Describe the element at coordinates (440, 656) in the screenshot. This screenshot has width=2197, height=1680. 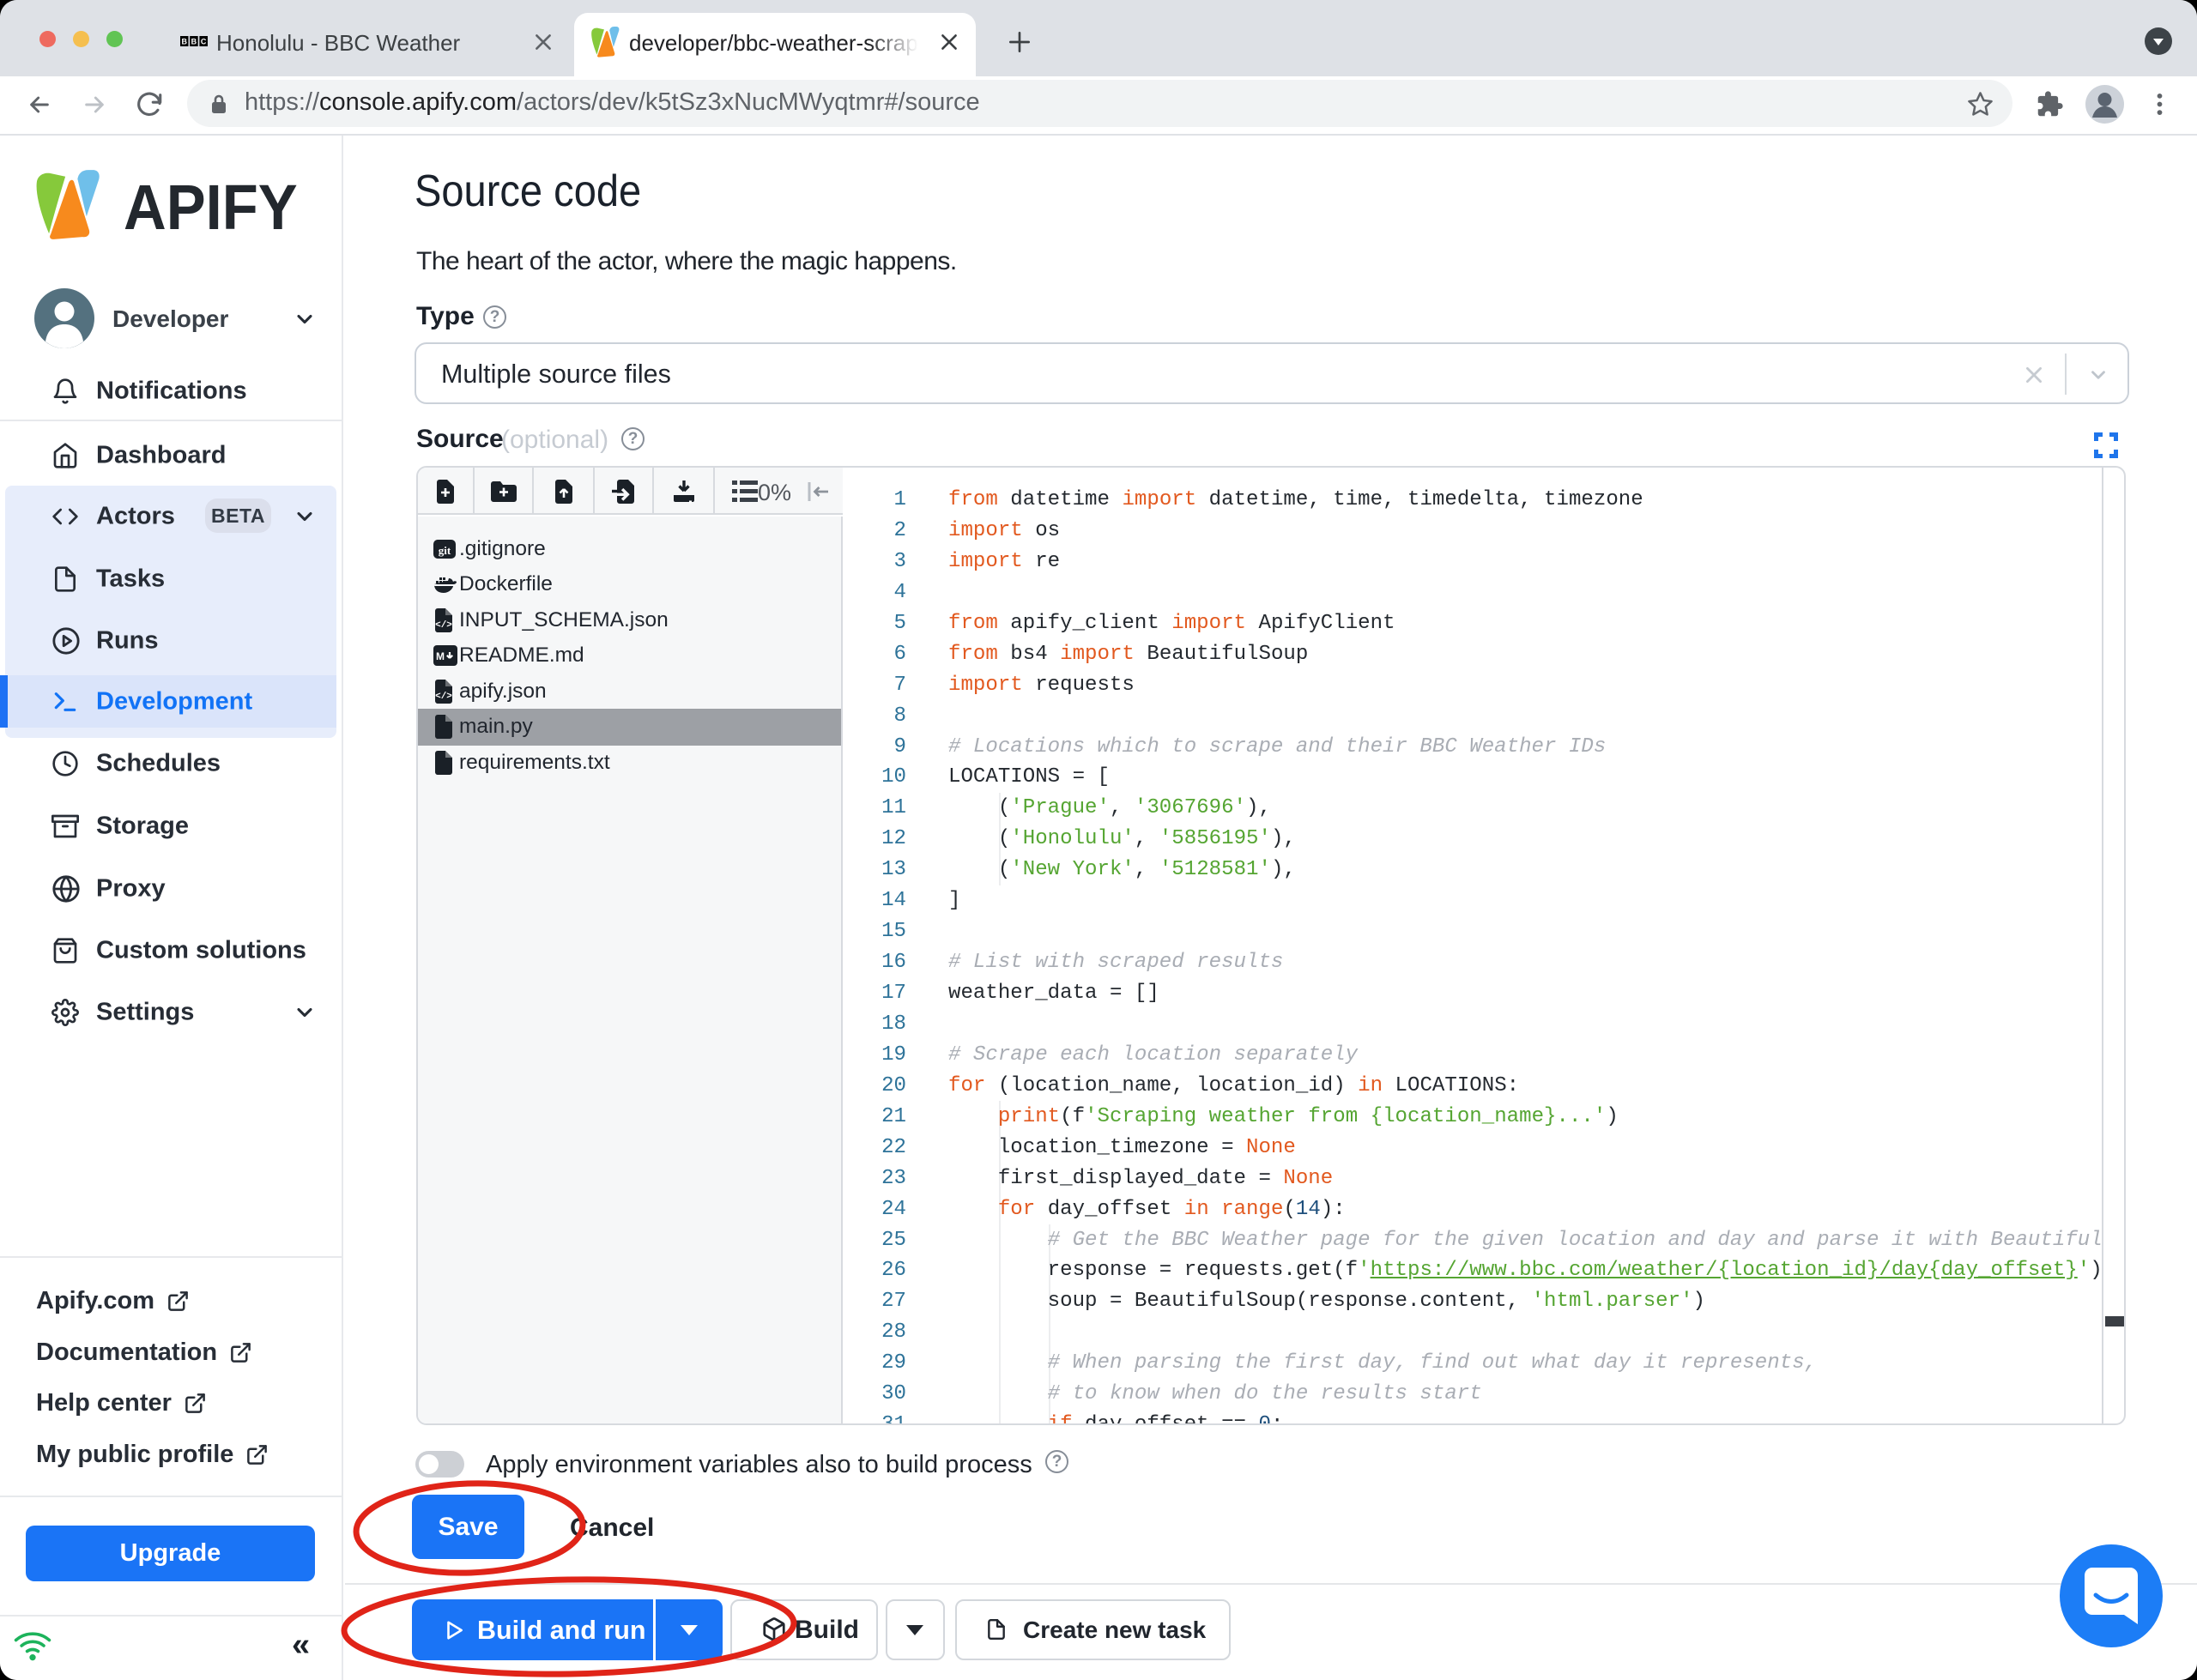
I see `svg-text: M` at that location.